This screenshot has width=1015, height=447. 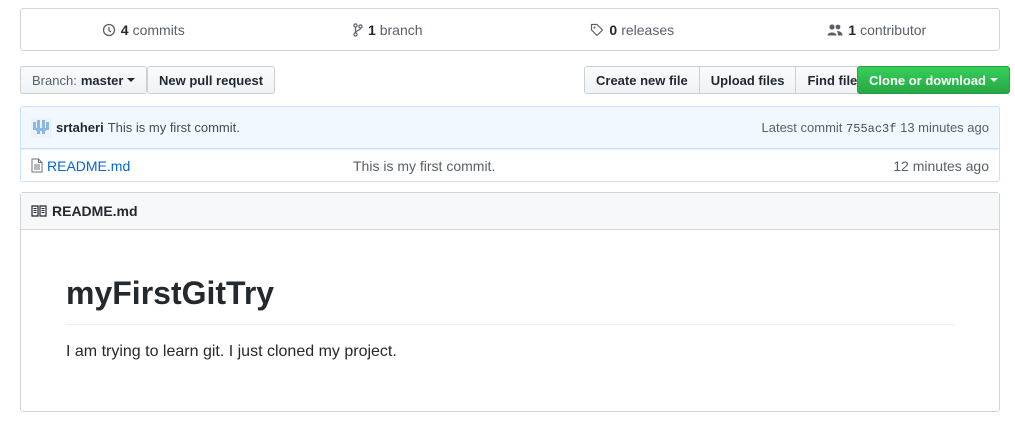 I want to click on readme-header: README.md, so click(x=510, y=211).